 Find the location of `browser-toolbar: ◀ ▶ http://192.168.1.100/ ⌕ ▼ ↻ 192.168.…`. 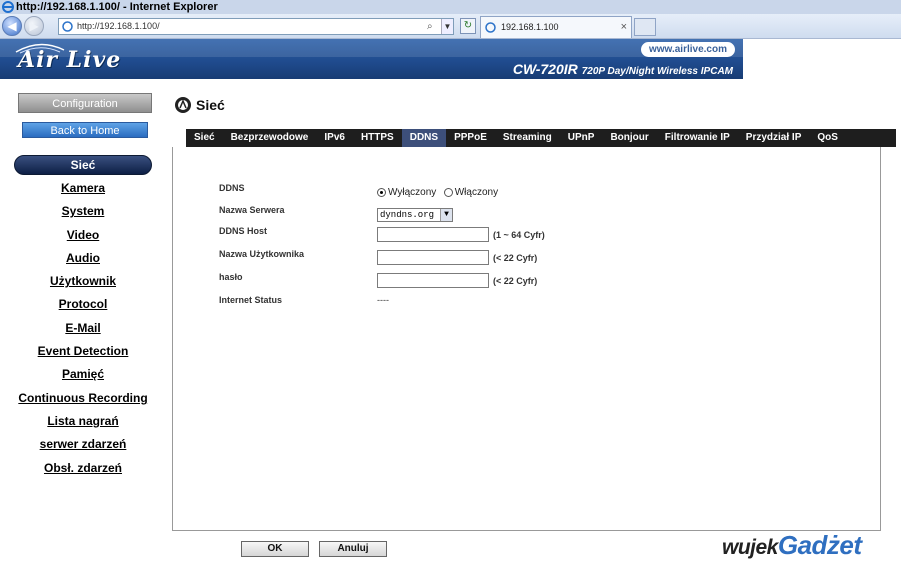

browser-toolbar: ◀ ▶ http://192.168.1.100/ ⌕ ▼ ↻ 192.168.… is located at coordinates (450, 26).